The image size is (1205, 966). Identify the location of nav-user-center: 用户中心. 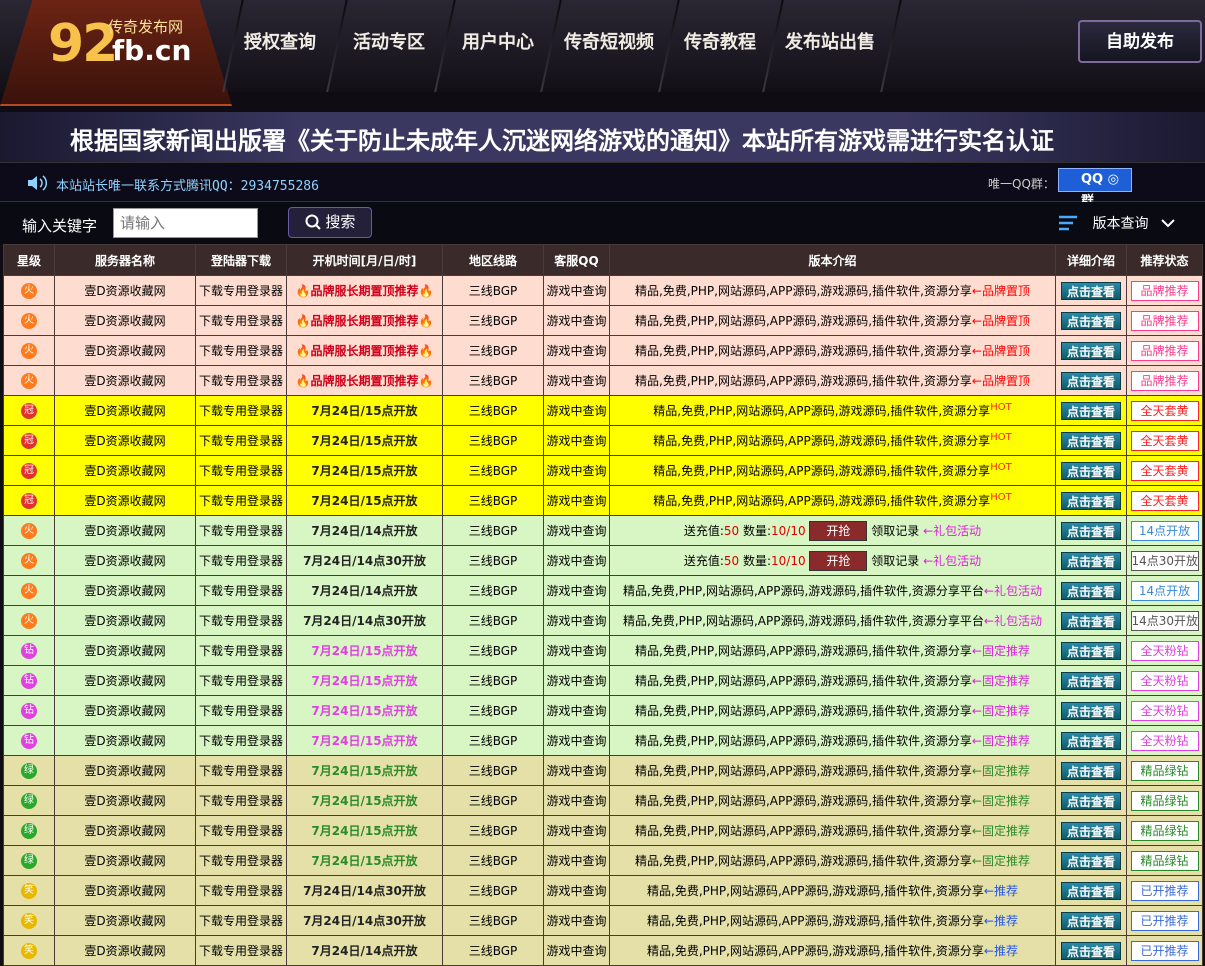
(498, 41).